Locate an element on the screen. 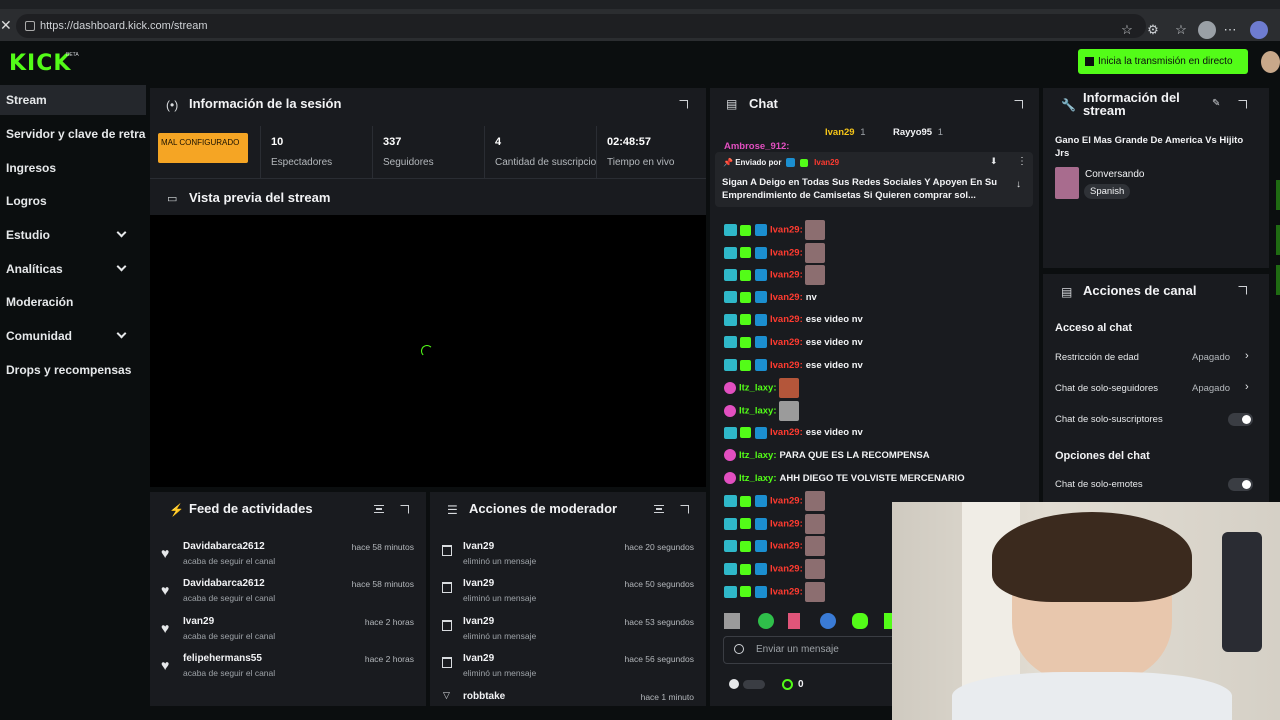 This screenshot has height=720, width=1280. sidebar-item-server-key: Servidor y clave de retransmisión is located at coordinates (73, 134).